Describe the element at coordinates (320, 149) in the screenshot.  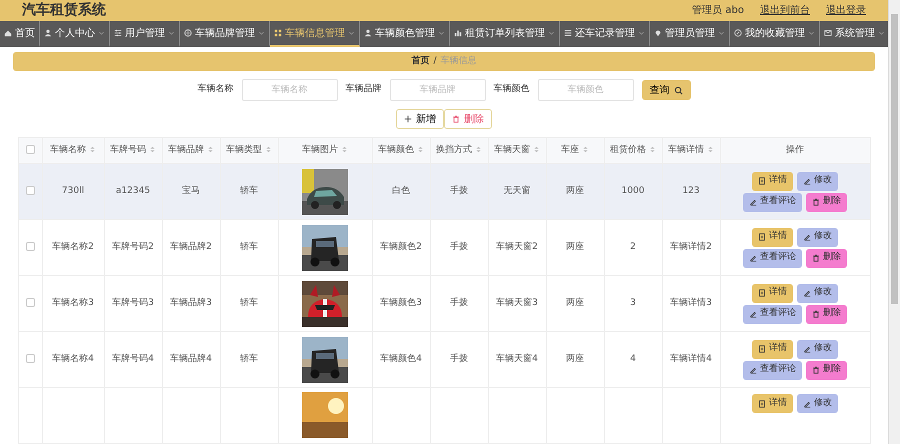
I see `column-header: 车辆图片` at that location.